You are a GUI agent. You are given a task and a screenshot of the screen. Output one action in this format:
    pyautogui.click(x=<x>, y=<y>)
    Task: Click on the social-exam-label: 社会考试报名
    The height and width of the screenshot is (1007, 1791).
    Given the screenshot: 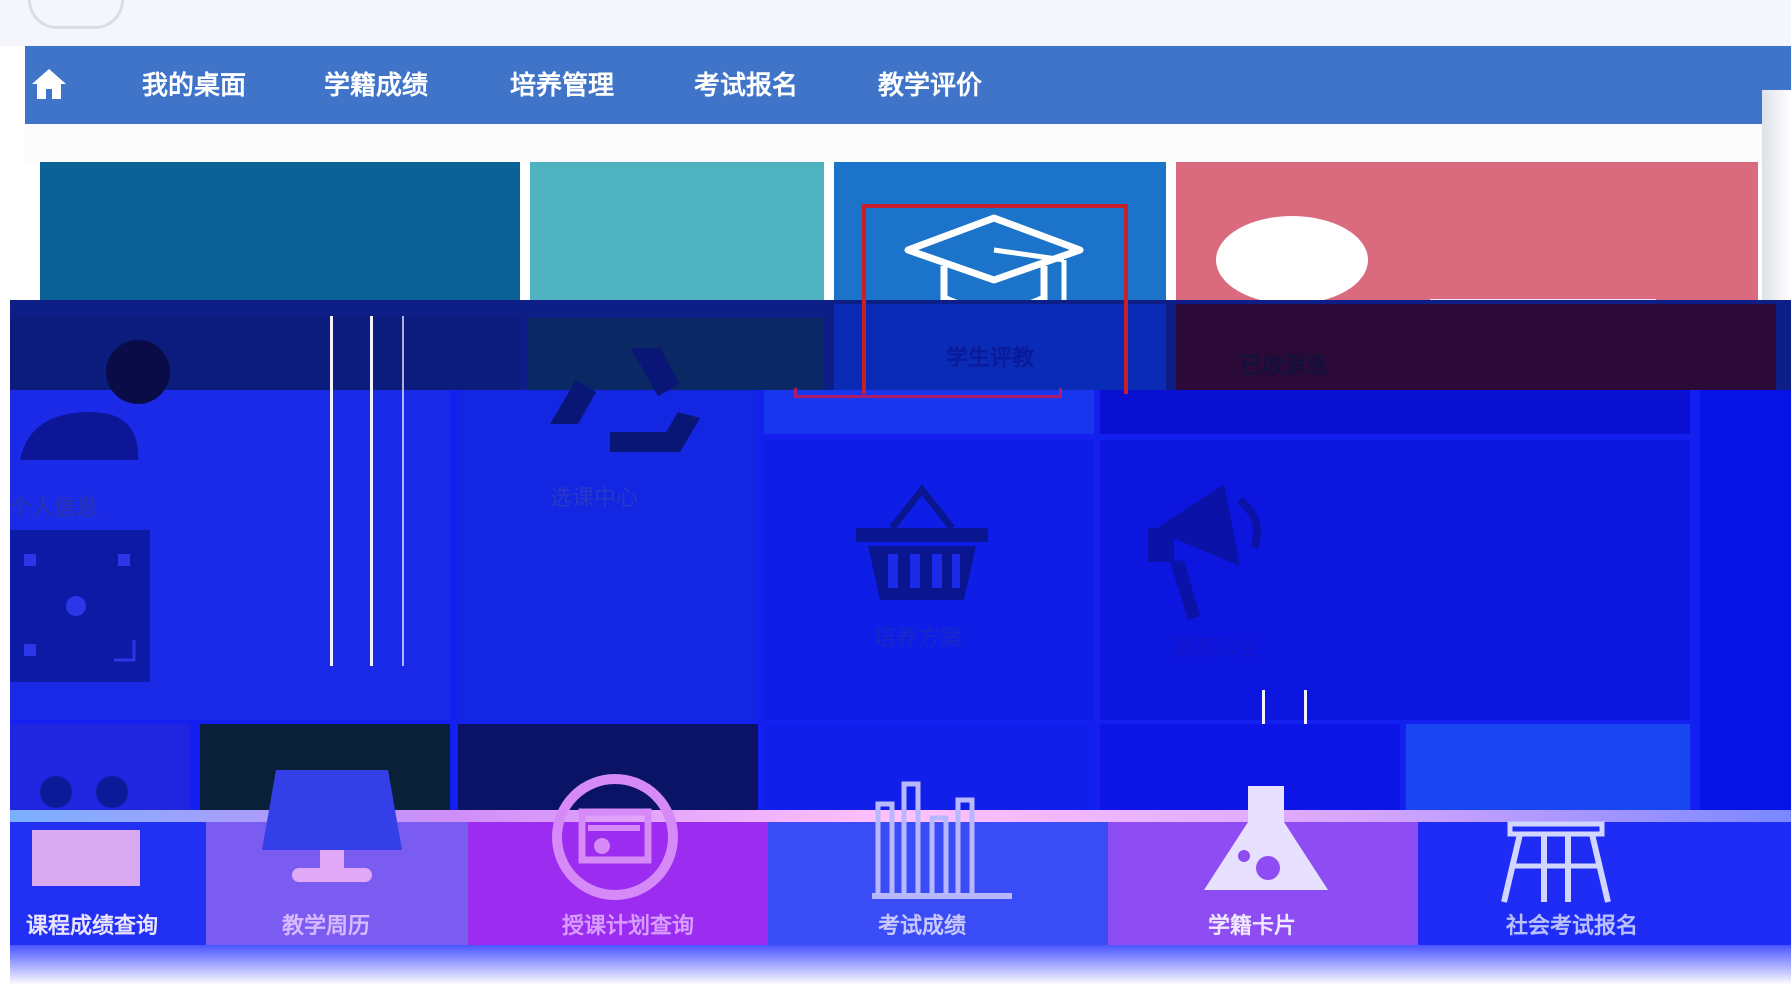 What is the action you would take?
    pyautogui.click(x=1572, y=926)
    